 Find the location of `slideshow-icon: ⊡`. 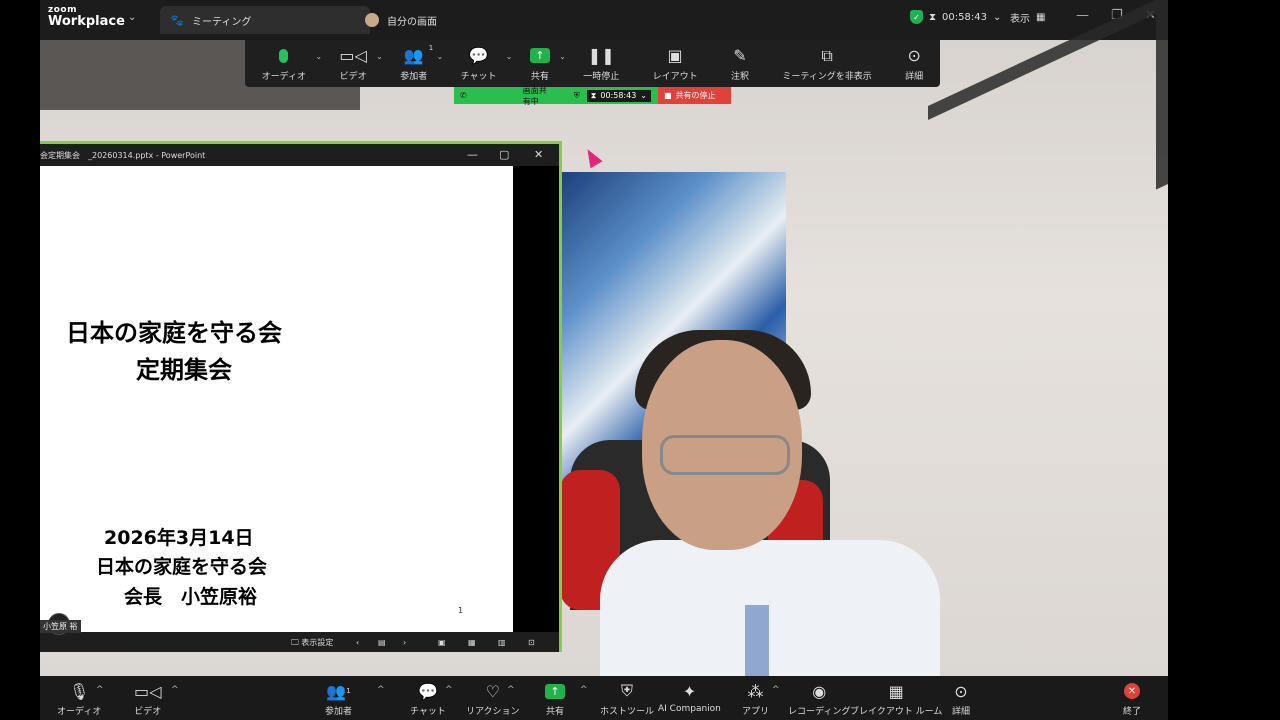

slideshow-icon: ⊡ is located at coordinates (531, 642).